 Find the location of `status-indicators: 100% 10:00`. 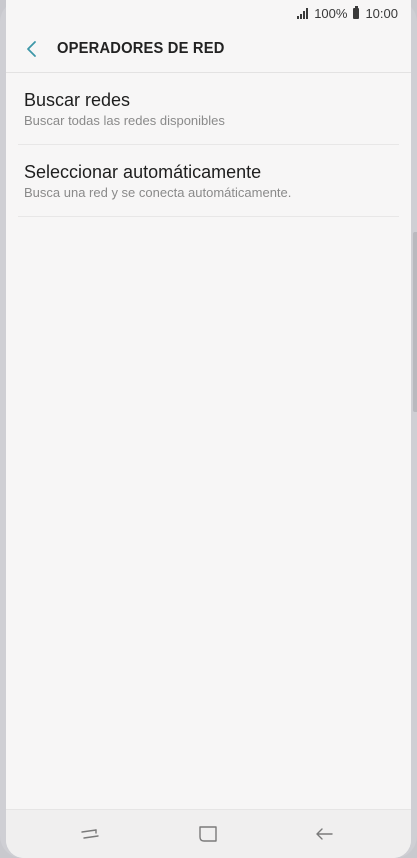

status-indicators: 100% 10:00 is located at coordinates (347, 13).